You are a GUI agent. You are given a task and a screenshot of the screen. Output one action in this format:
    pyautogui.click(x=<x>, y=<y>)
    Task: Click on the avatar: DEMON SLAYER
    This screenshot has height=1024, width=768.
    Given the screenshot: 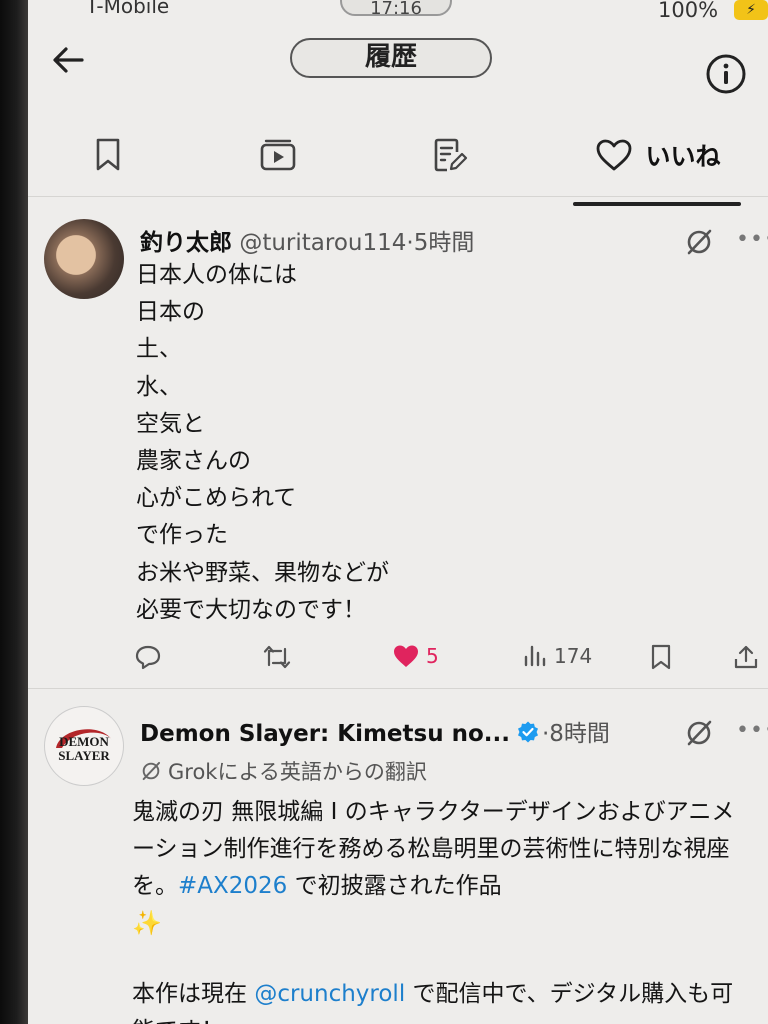 What is the action you would take?
    pyautogui.click(x=84, y=746)
    